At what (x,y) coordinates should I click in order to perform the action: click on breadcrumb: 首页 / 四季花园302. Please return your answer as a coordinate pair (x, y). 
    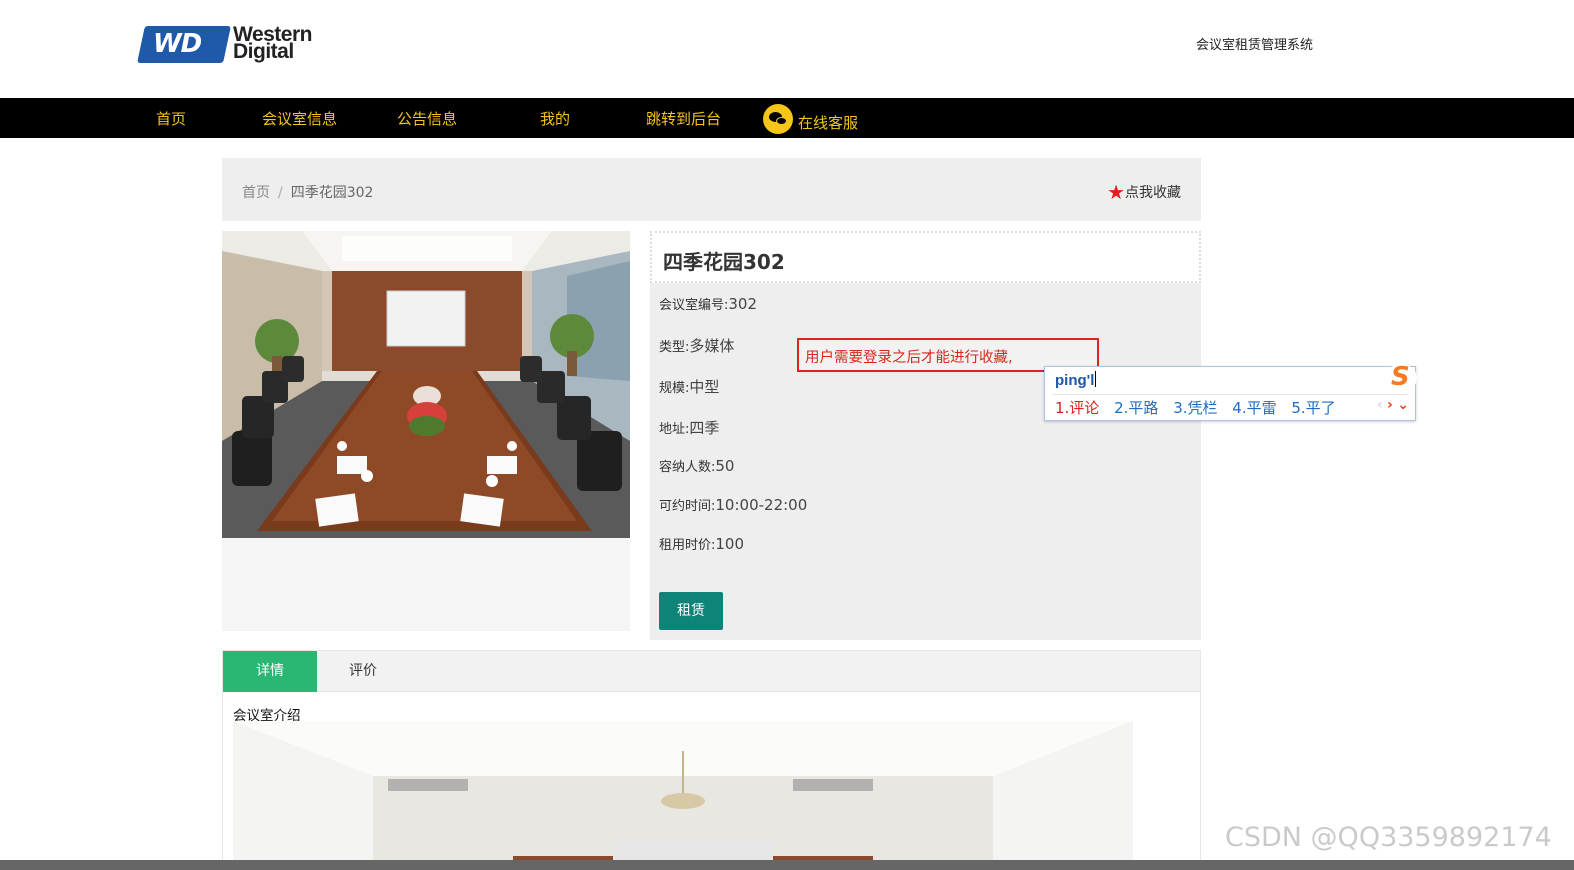
    Looking at the image, I should click on (307, 192).